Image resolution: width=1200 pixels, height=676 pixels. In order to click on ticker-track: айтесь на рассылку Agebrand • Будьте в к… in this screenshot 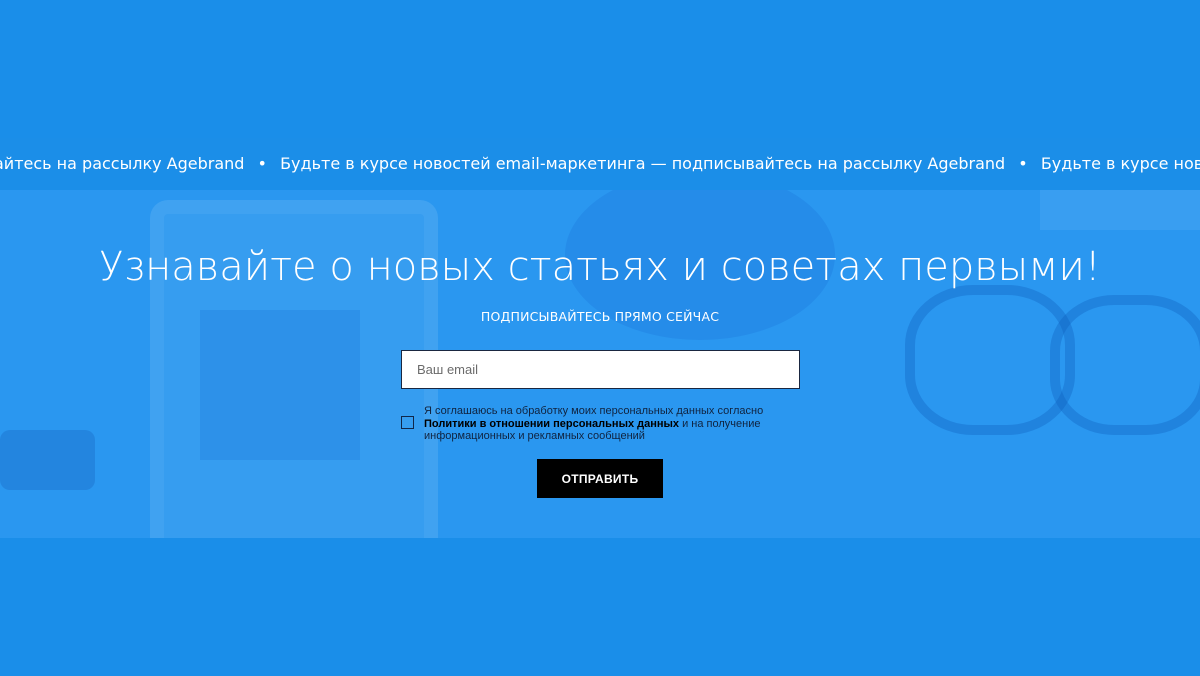, I will do `click(600, 164)`.